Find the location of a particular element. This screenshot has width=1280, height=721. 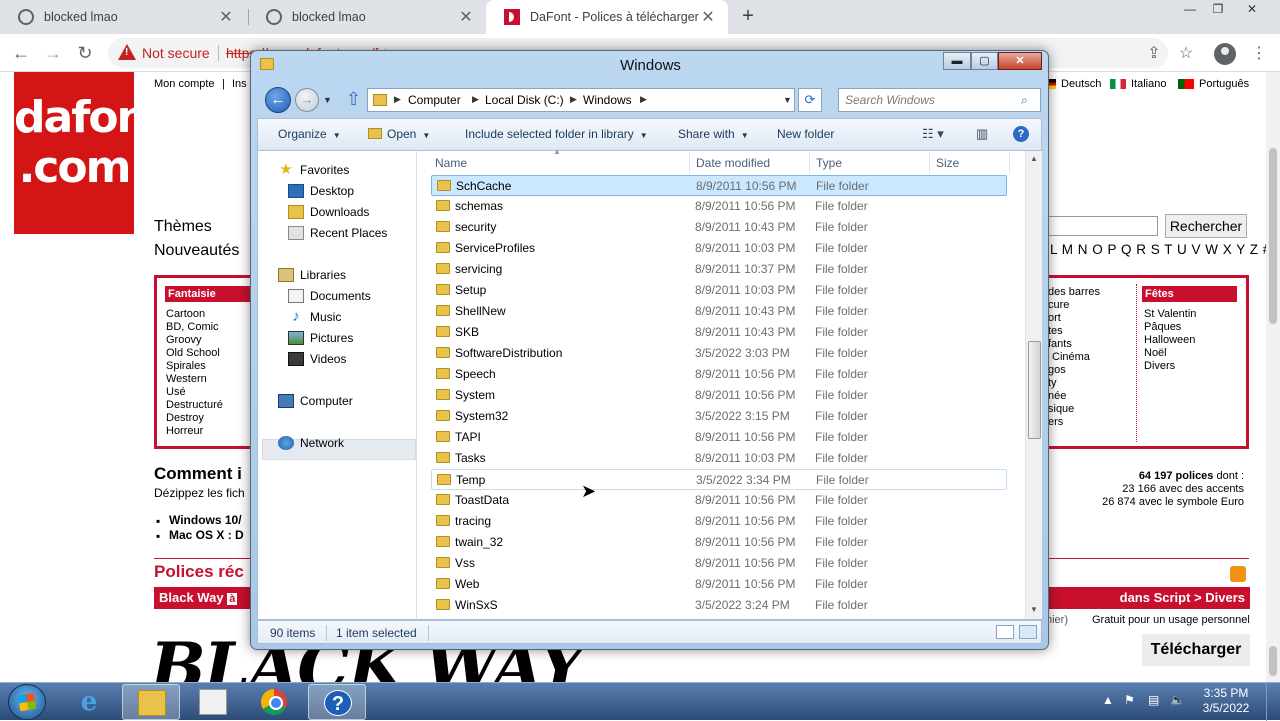

file-row: SKB 8/9/2011 10:43 PM File folder is located at coordinates (719, 332).